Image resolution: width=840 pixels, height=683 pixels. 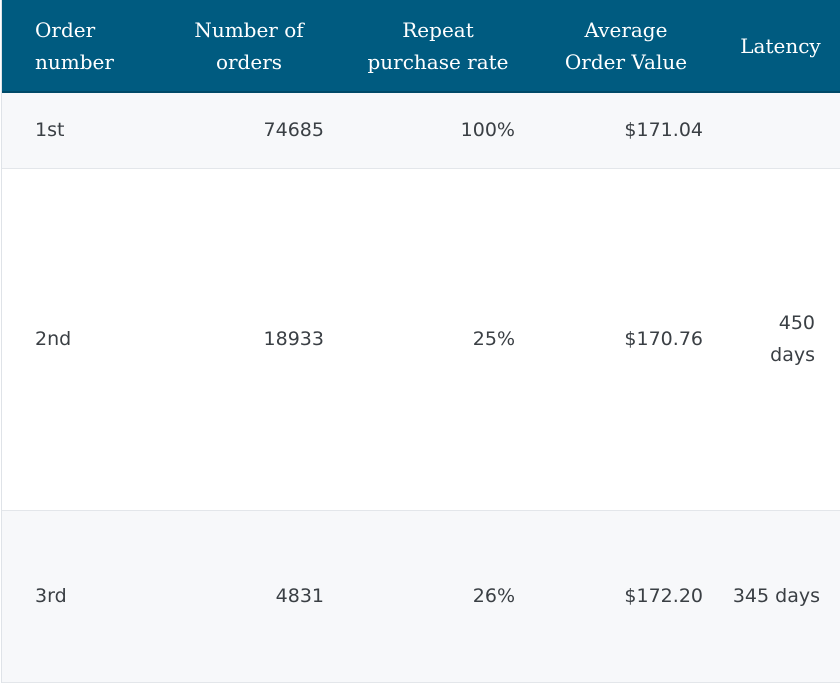 What do you see at coordinates (249, 339) in the screenshot?
I see `cell-number-of-orders: 18933` at bounding box center [249, 339].